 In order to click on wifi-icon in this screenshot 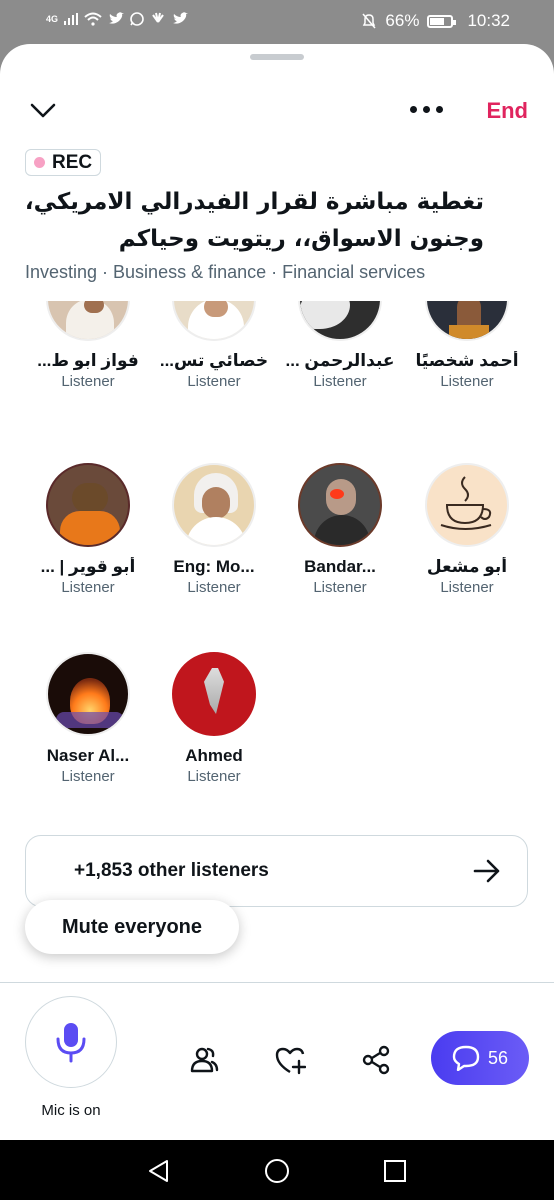, I will do `click(93, 19)`.